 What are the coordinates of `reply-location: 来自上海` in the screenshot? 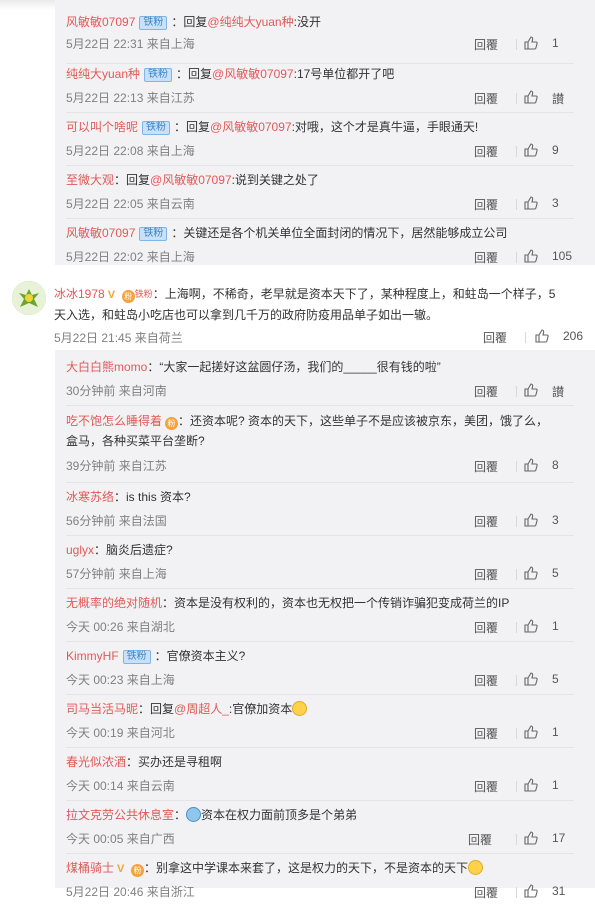 It's located at (142, 574).